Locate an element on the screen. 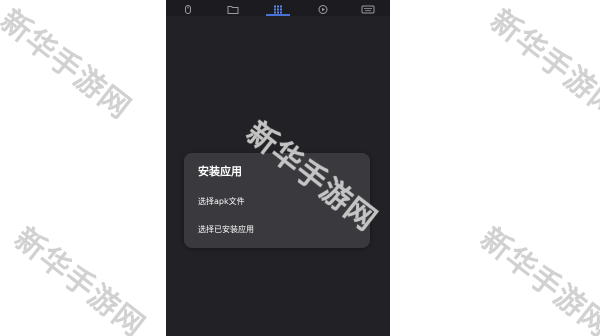  tab-play is located at coordinates (323, 8).